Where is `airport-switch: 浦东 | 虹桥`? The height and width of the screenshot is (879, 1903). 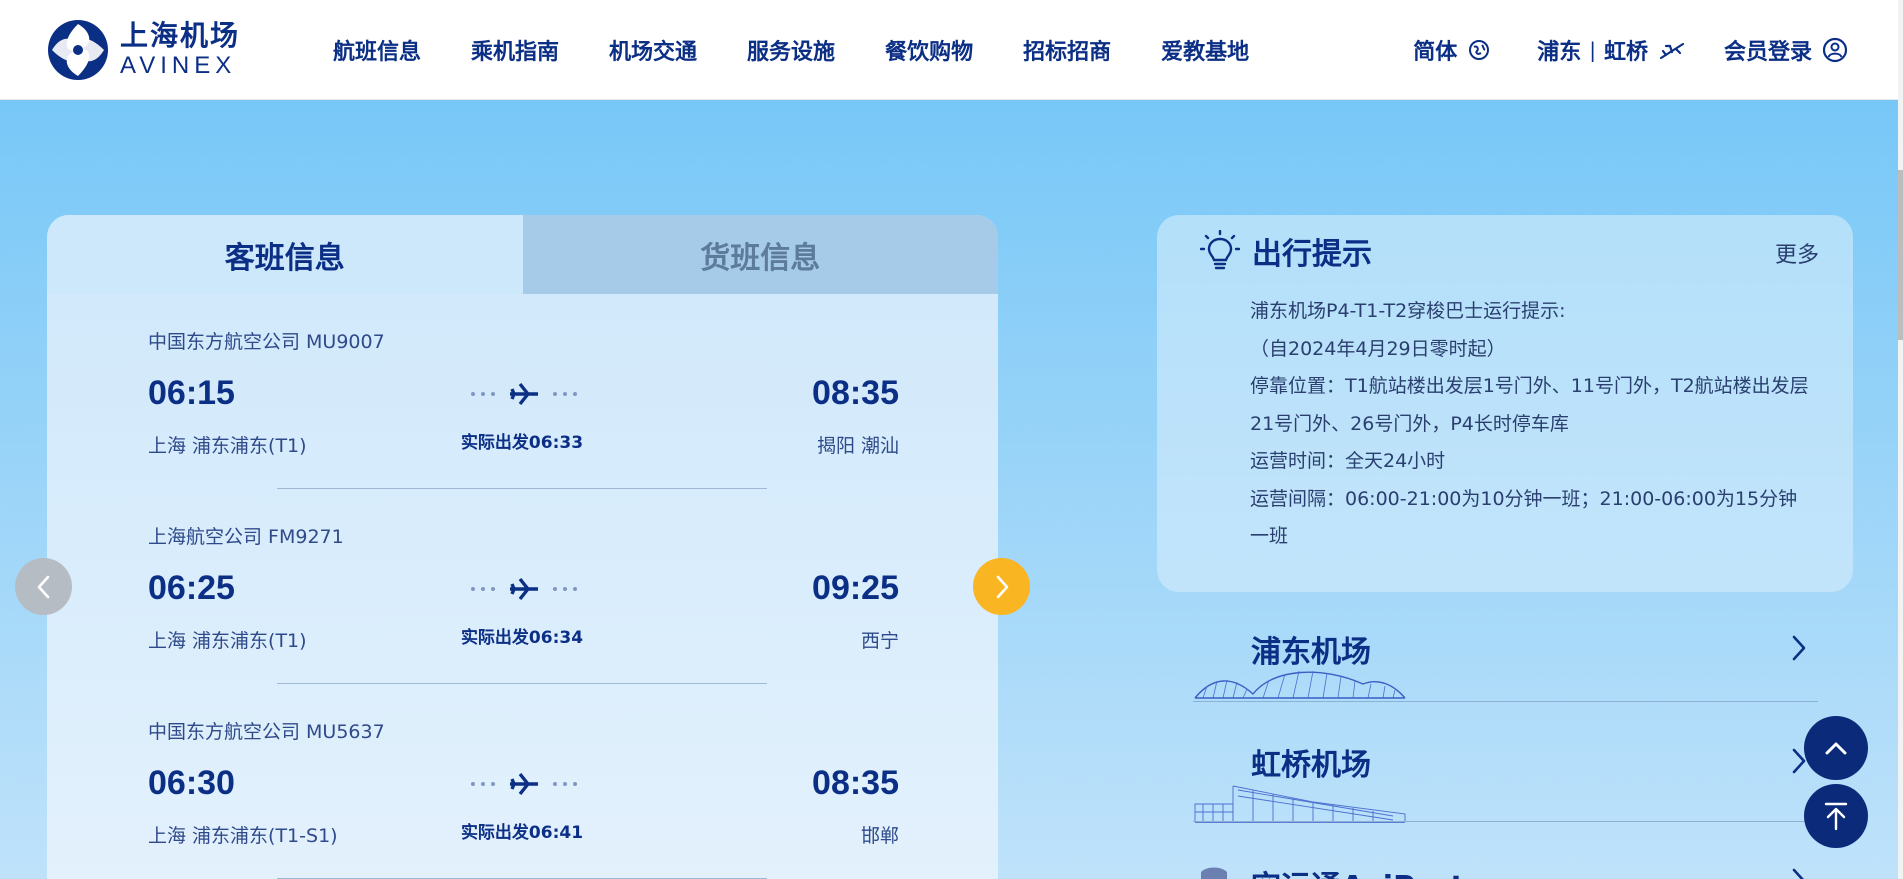 airport-switch: 浦东 | 虹桥 is located at coordinates (1611, 50).